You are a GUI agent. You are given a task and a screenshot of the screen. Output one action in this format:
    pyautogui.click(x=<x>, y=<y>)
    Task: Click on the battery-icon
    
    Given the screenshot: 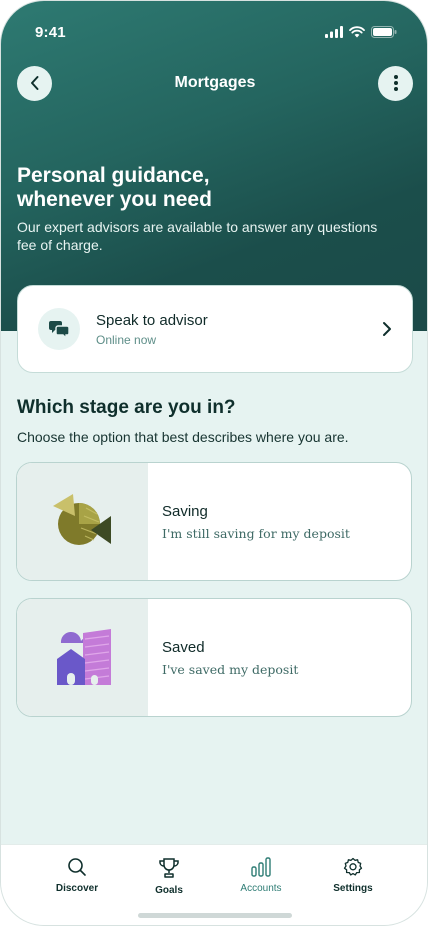 What is the action you would take?
    pyautogui.click(x=384, y=32)
    